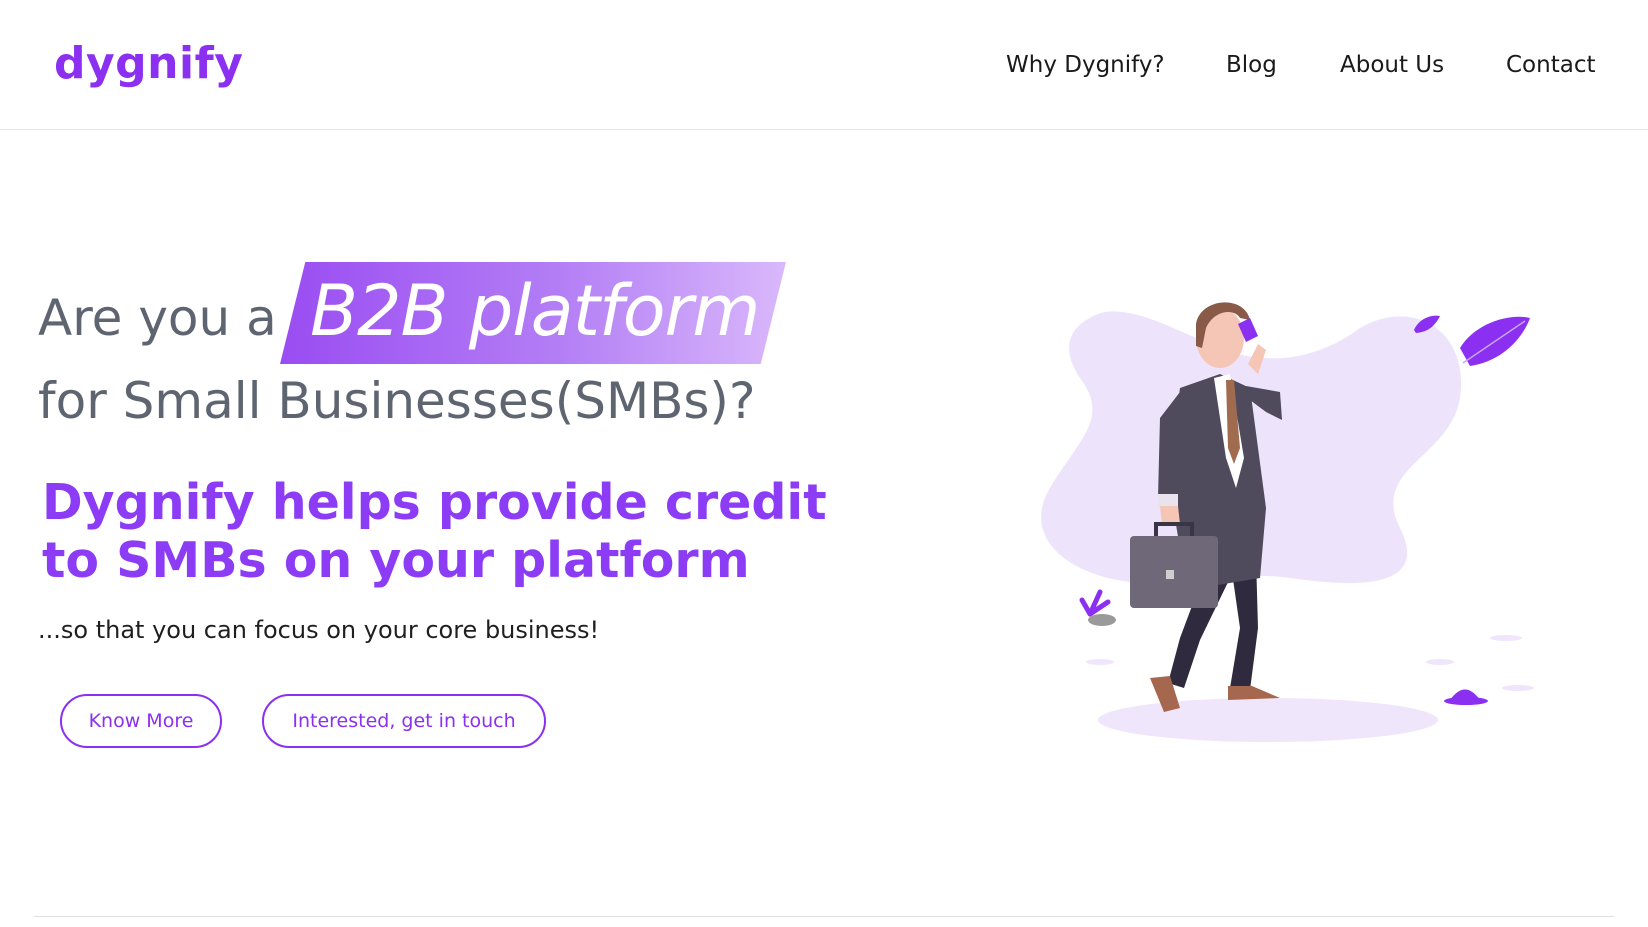 The image size is (1648, 927). What do you see at coordinates (824, 916) in the screenshot?
I see `section-divider` at bounding box center [824, 916].